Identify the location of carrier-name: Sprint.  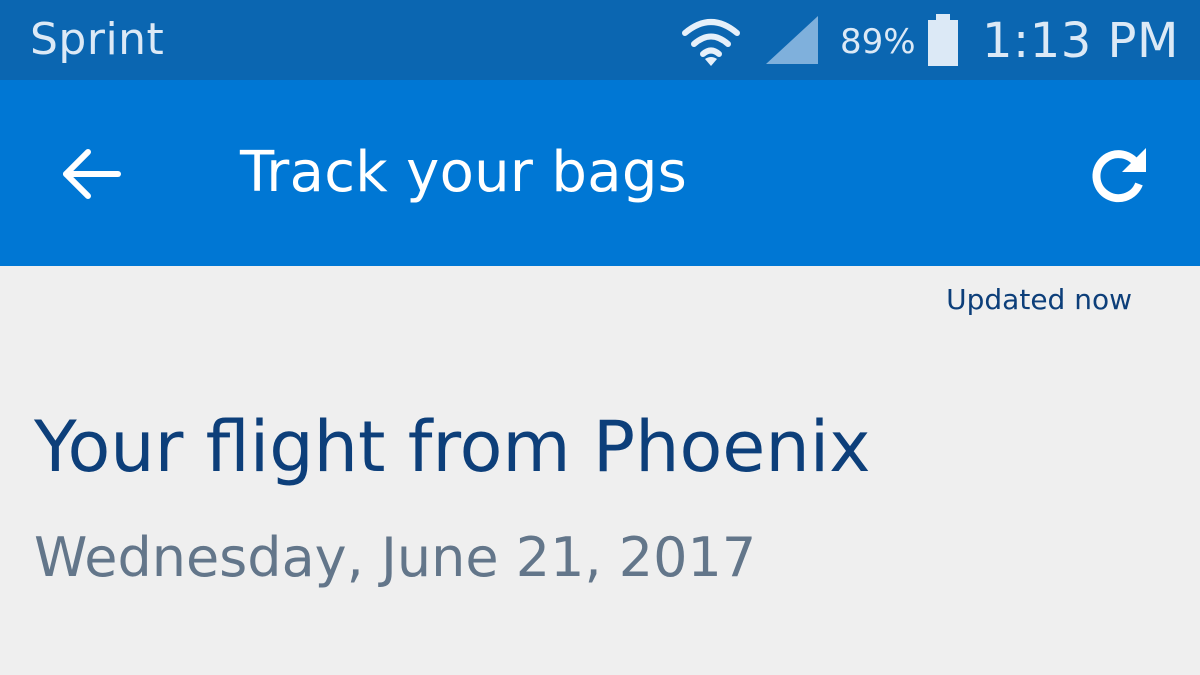
(97, 39).